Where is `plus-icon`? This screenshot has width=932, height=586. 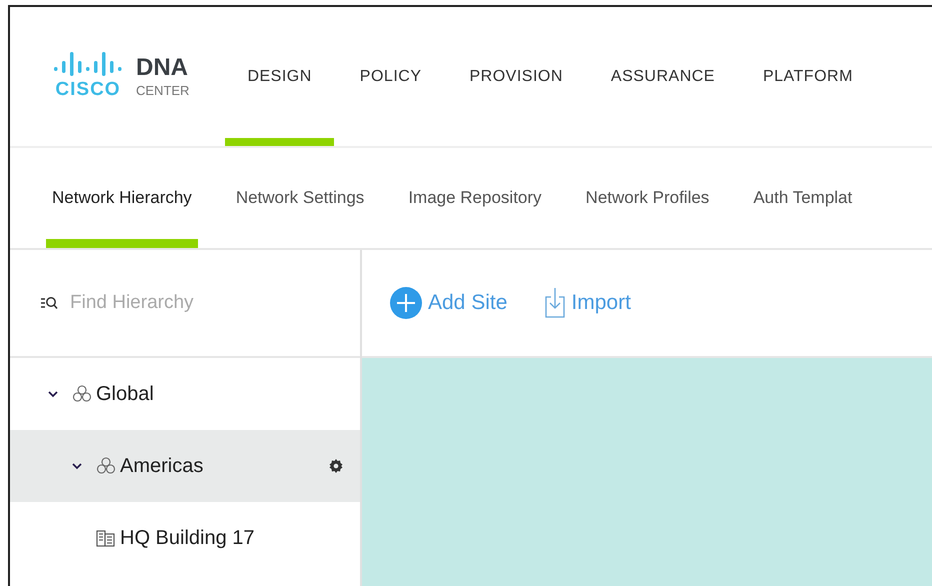
plus-icon is located at coordinates (406, 303).